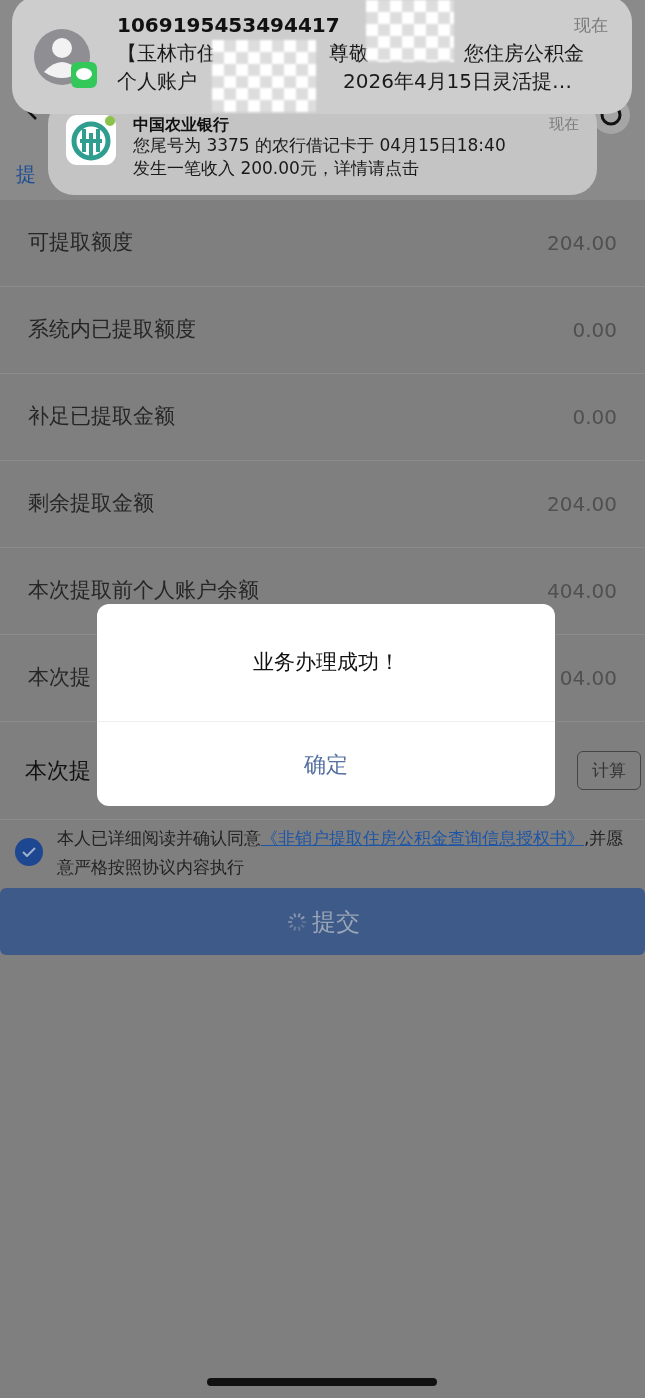 Image resolution: width=645 pixels, height=1398 pixels. What do you see at coordinates (66, 58) in the screenshot?
I see `contact-avatar-icon` at bounding box center [66, 58].